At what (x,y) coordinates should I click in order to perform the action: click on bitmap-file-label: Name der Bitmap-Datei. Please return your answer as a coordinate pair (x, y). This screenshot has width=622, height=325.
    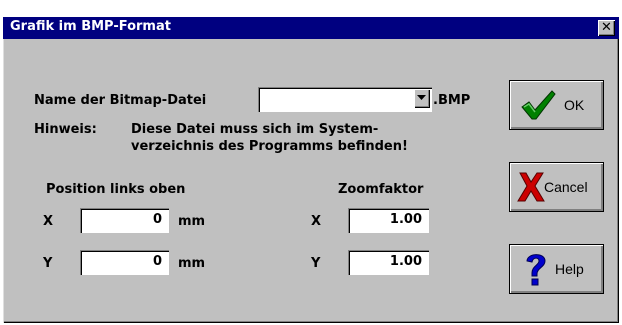
    Looking at the image, I should click on (120, 100).